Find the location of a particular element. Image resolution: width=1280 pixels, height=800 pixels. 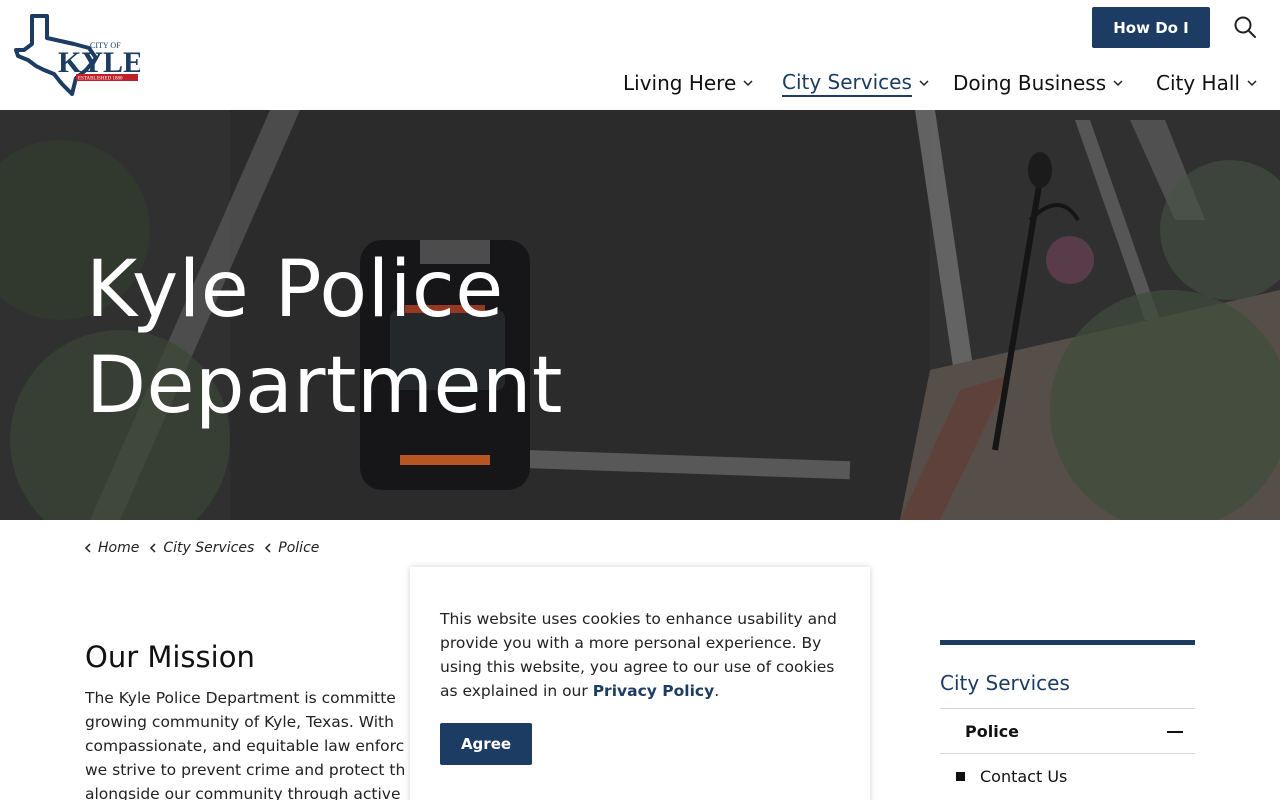

privacy-policy-link: Privacy Policy is located at coordinates (654, 691).